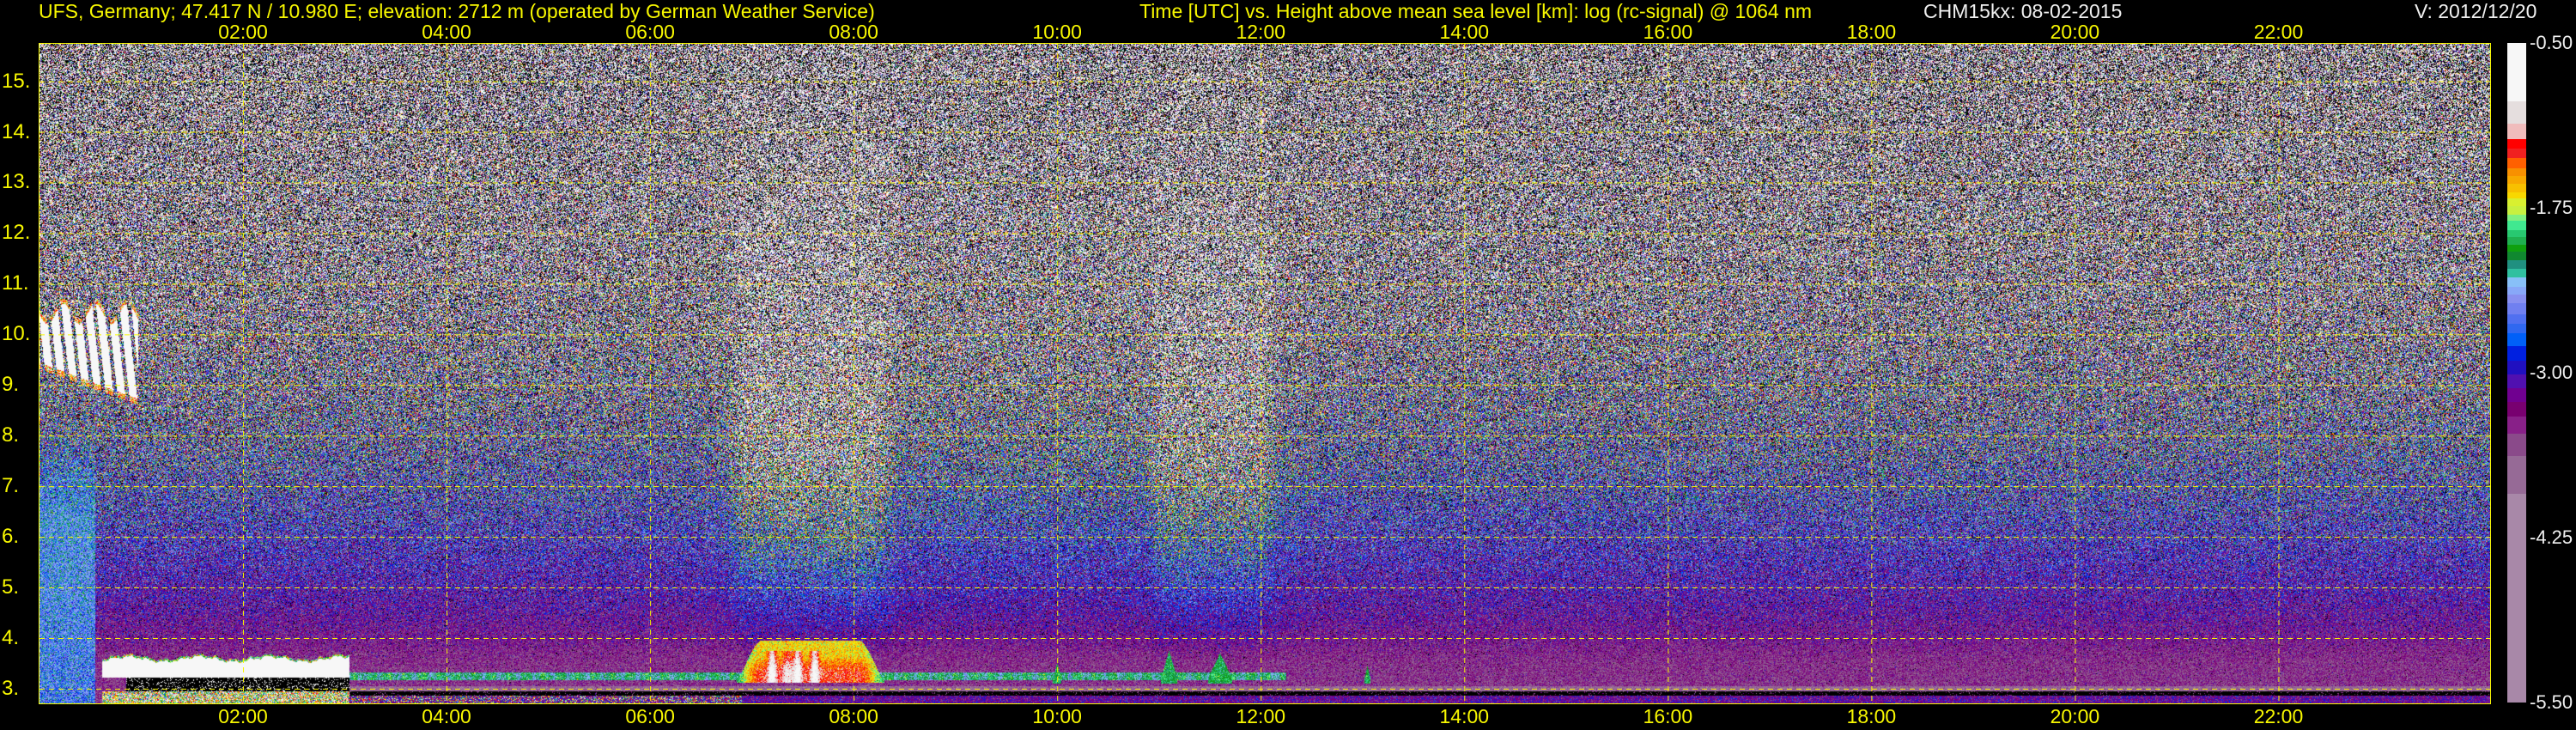  I want to click on y-tick-label: 13., so click(16, 182).